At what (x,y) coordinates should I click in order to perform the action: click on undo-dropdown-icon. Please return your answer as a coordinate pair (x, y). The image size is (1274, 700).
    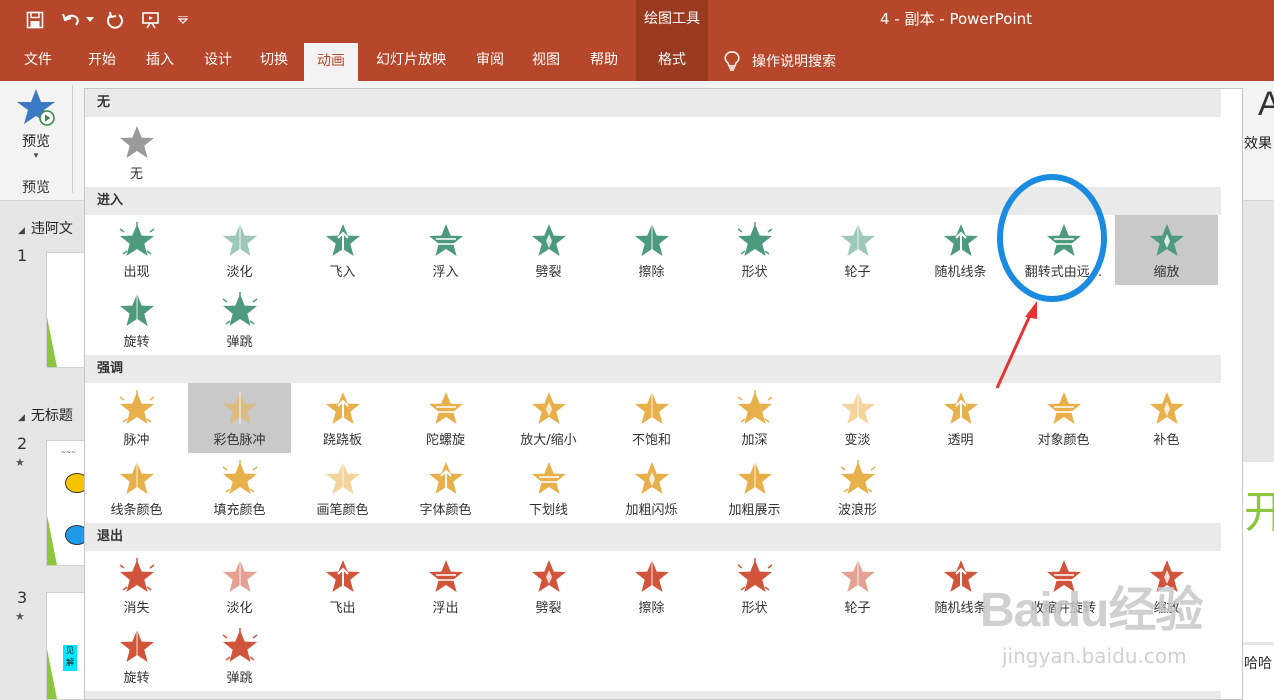
    Looking at the image, I should click on (90, 20).